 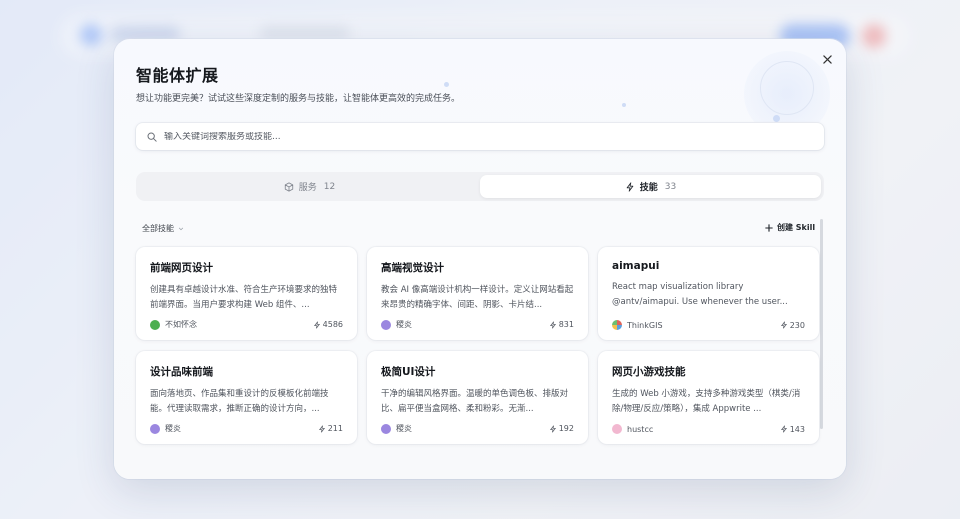 I want to click on search-input, so click(x=484, y=136).